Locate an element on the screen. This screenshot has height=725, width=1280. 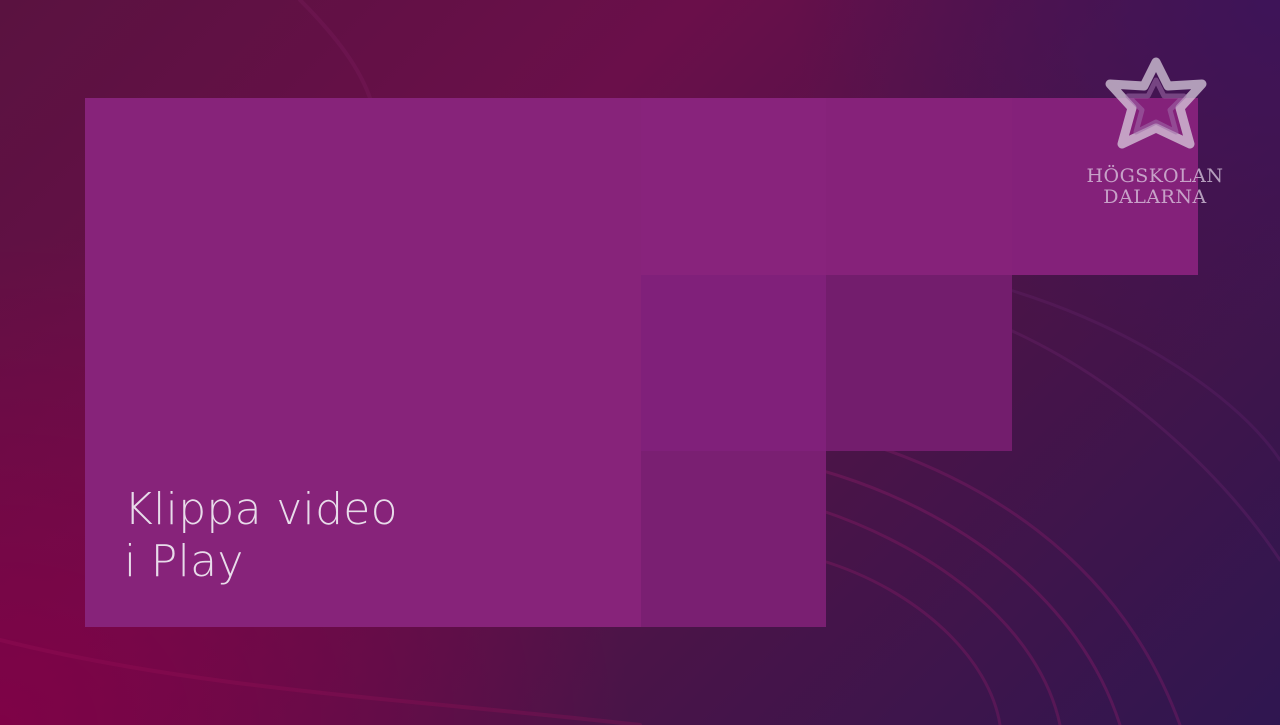
star-logo-icon is located at coordinates (1156, 103).